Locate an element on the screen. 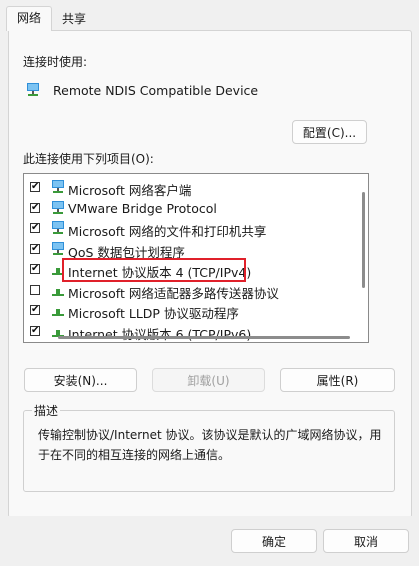  item-label: VMware Bridge Protocol is located at coordinates (142, 208).